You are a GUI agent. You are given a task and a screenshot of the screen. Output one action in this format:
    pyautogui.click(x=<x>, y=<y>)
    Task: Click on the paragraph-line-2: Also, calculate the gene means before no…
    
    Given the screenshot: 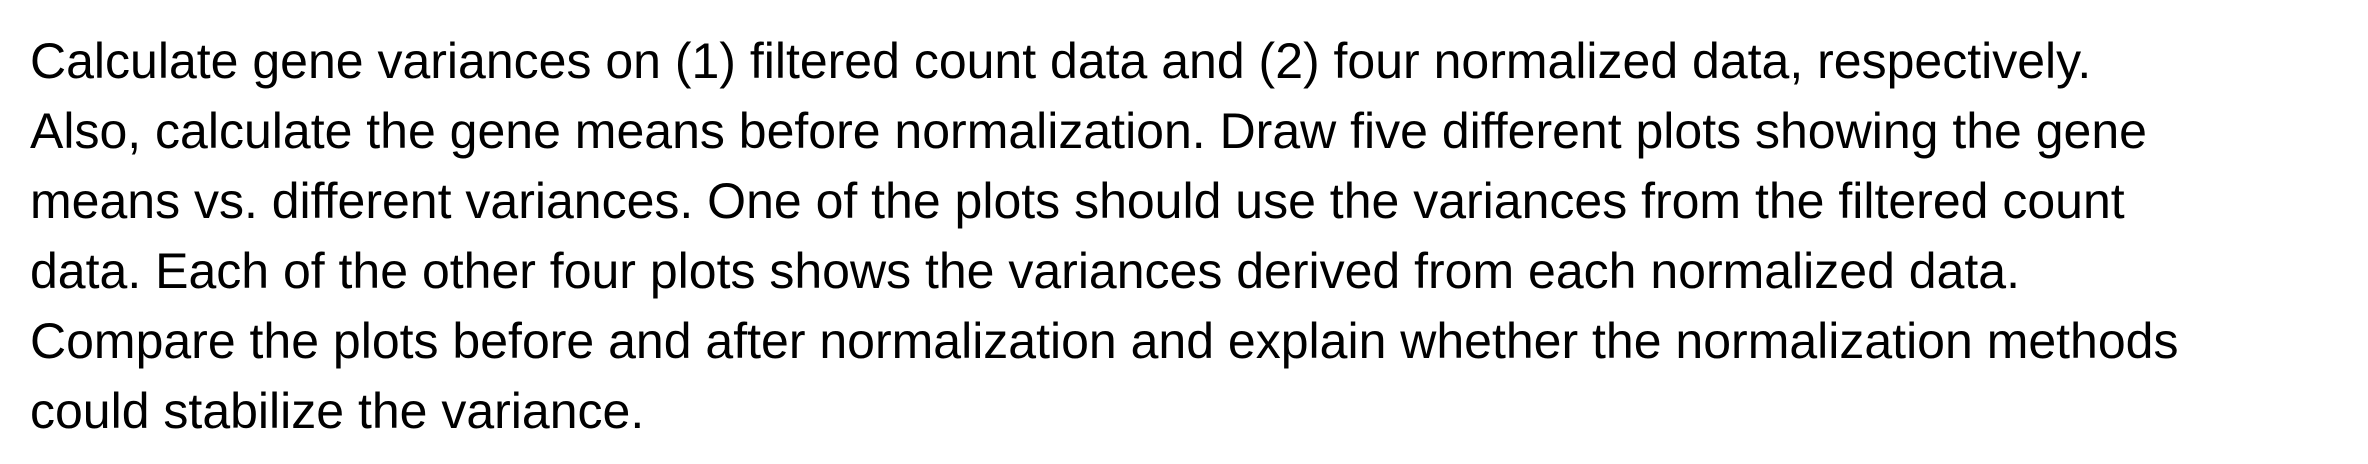 What is the action you would take?
    pyautogui.click(x=1088, y=131)
    